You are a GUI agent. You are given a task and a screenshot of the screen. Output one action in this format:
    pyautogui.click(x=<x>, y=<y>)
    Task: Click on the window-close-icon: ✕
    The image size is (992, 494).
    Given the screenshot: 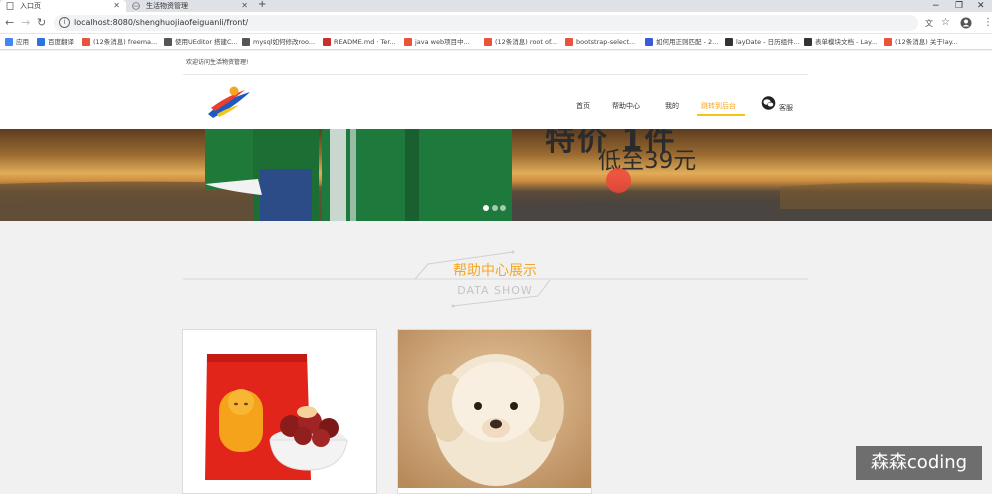 What is the action you would take?
    pyautogui.click(x=981, y=6)
    